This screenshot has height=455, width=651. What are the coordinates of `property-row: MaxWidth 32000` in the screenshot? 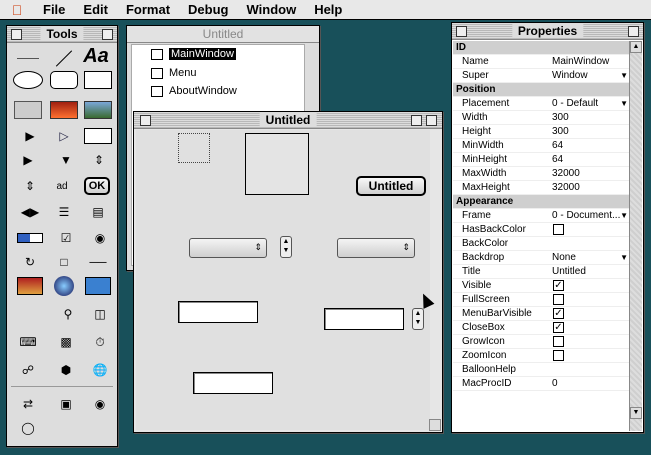 It's located at (541, 174).